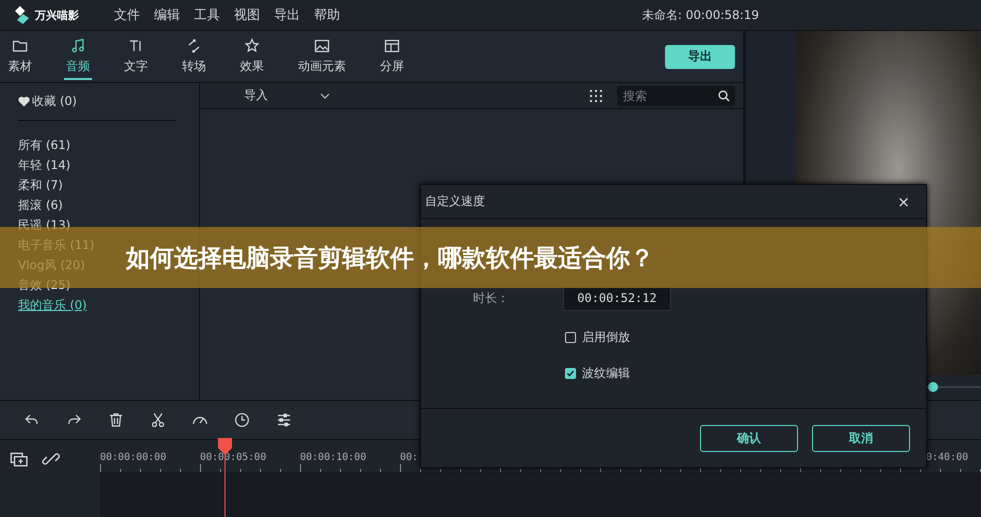 This screenshot has height=517, width=981. I want to click on scissors-icon, so click(158, 420).